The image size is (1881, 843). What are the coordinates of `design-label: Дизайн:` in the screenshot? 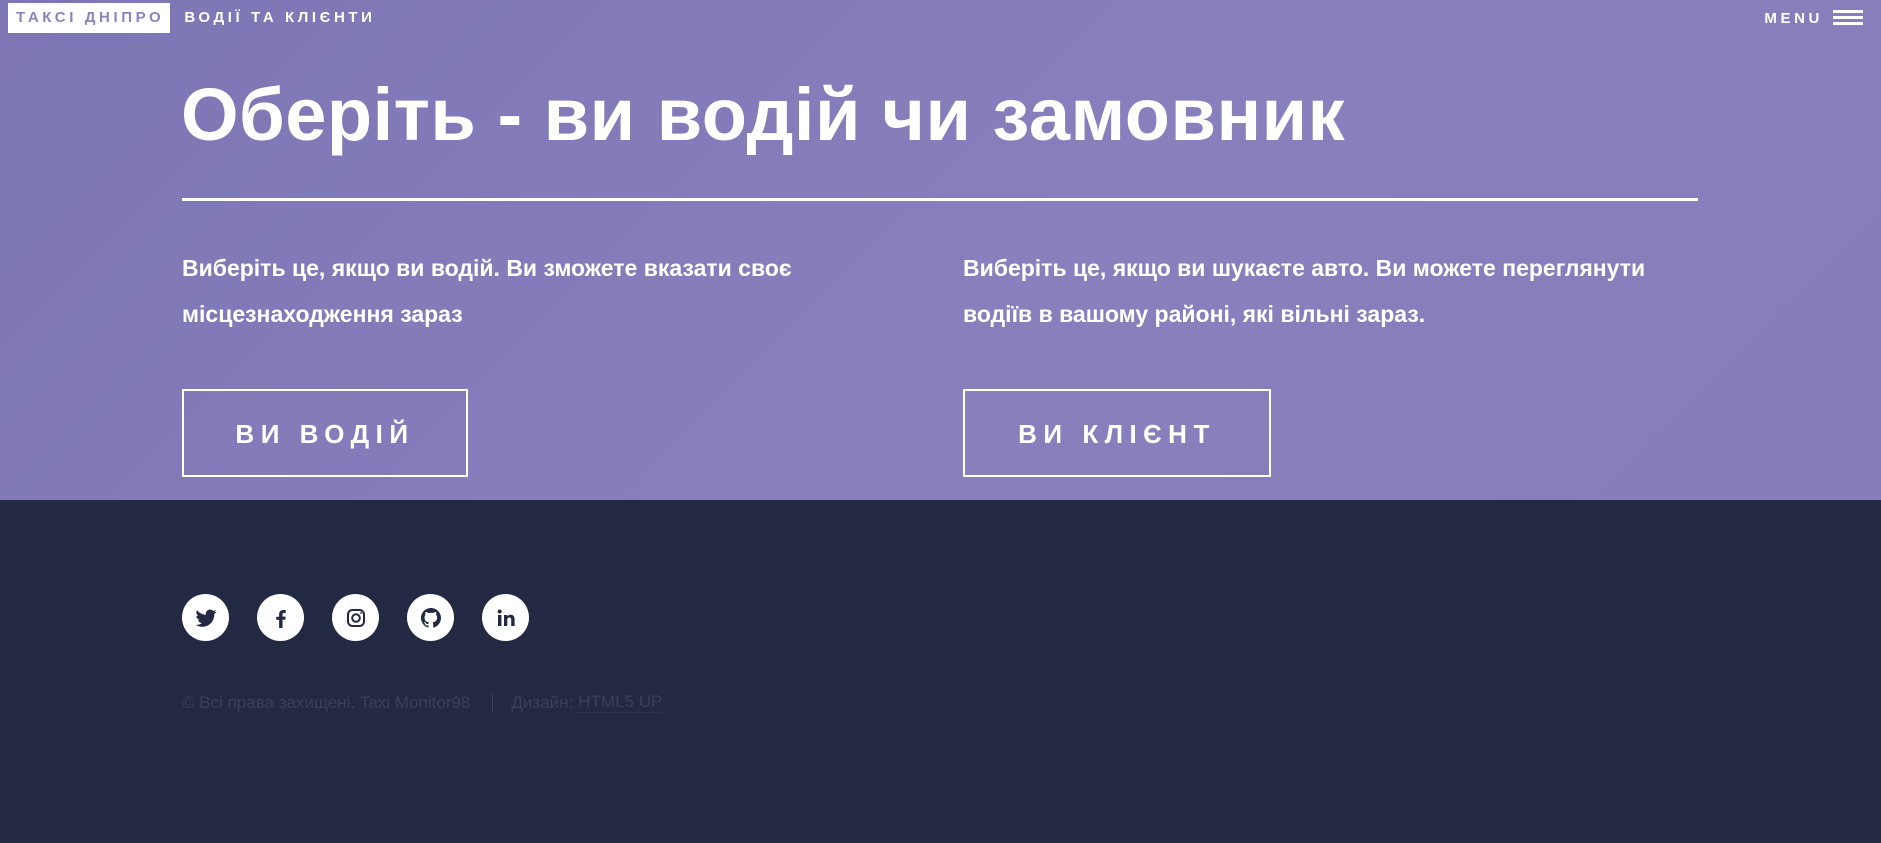 It's located at (542, 702).